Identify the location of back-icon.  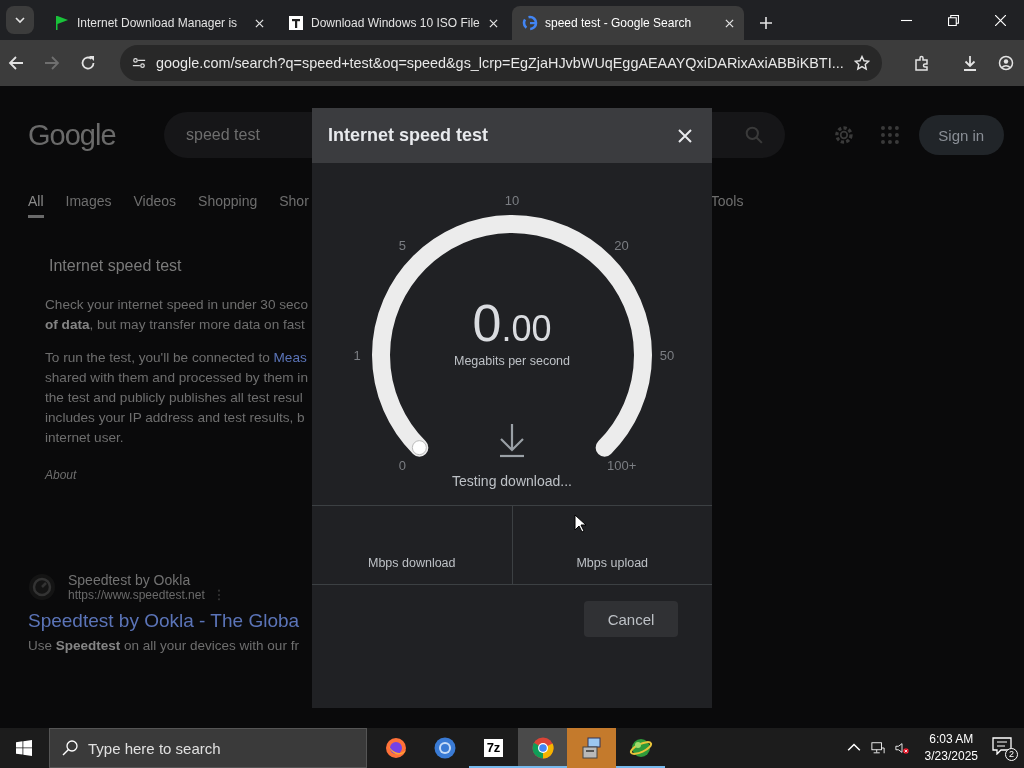
(16, 63).